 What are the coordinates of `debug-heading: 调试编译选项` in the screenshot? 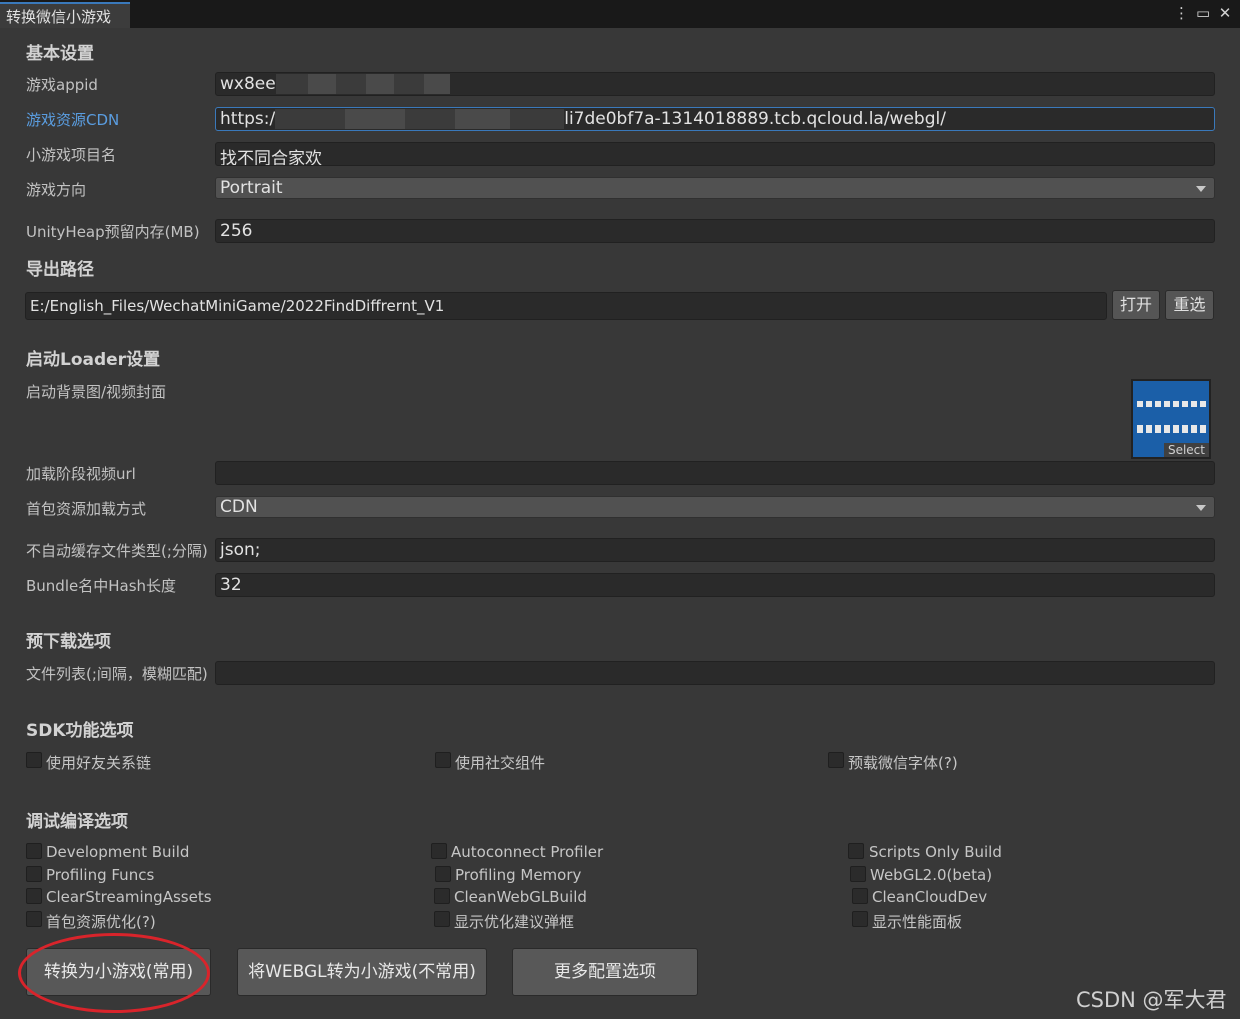 It's located at (77, 822).